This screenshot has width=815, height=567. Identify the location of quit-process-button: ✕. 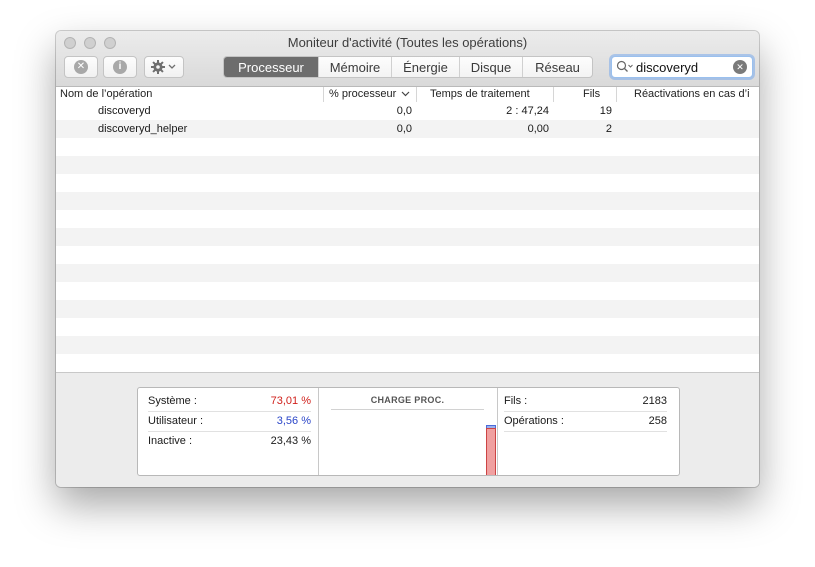
(81, 67).